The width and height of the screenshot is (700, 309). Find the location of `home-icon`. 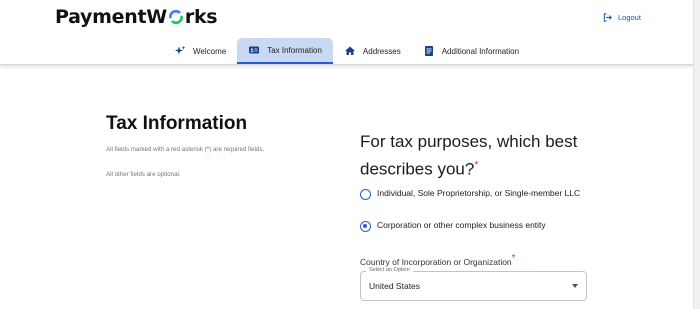

home-icon is located at coordinates (349, 50).